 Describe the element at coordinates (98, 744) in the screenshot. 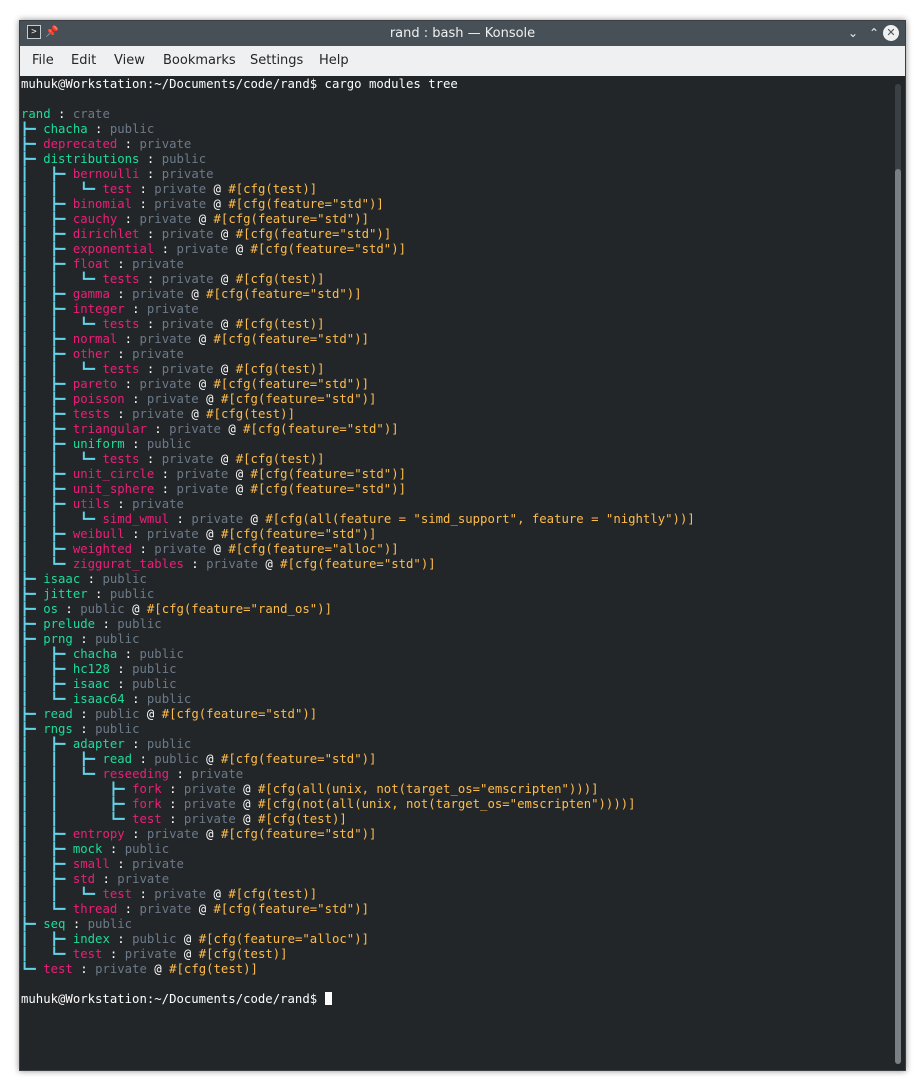

I see `module-name: adapter` at that location.